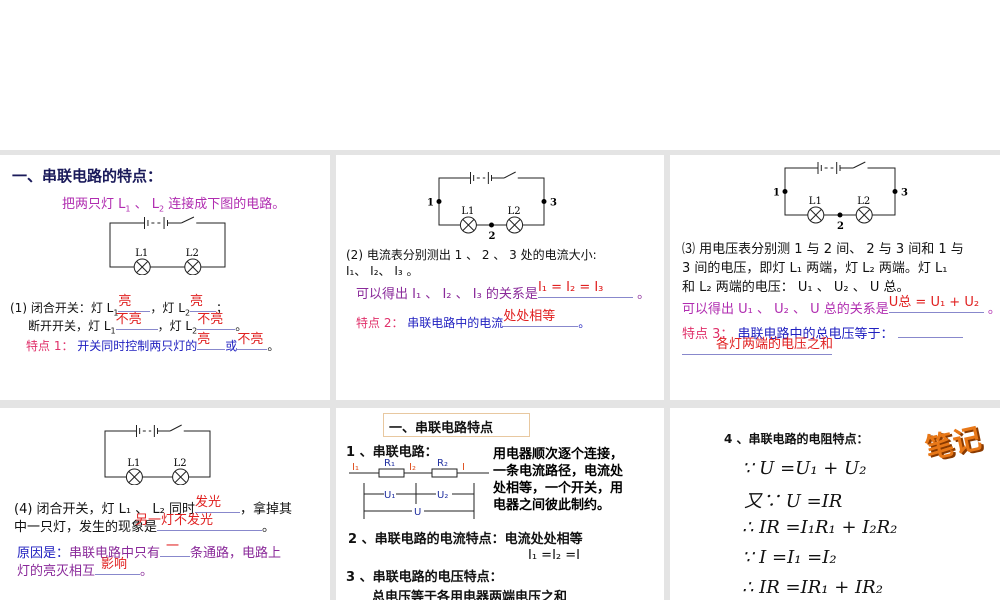 The height and width of the screenshot is (600, 1000). I want to click on question-3-line-2: 3 间的电压，即灯 L₁ 两端，灯 L₂ 两端。灯 L₁, so click(815, 268).